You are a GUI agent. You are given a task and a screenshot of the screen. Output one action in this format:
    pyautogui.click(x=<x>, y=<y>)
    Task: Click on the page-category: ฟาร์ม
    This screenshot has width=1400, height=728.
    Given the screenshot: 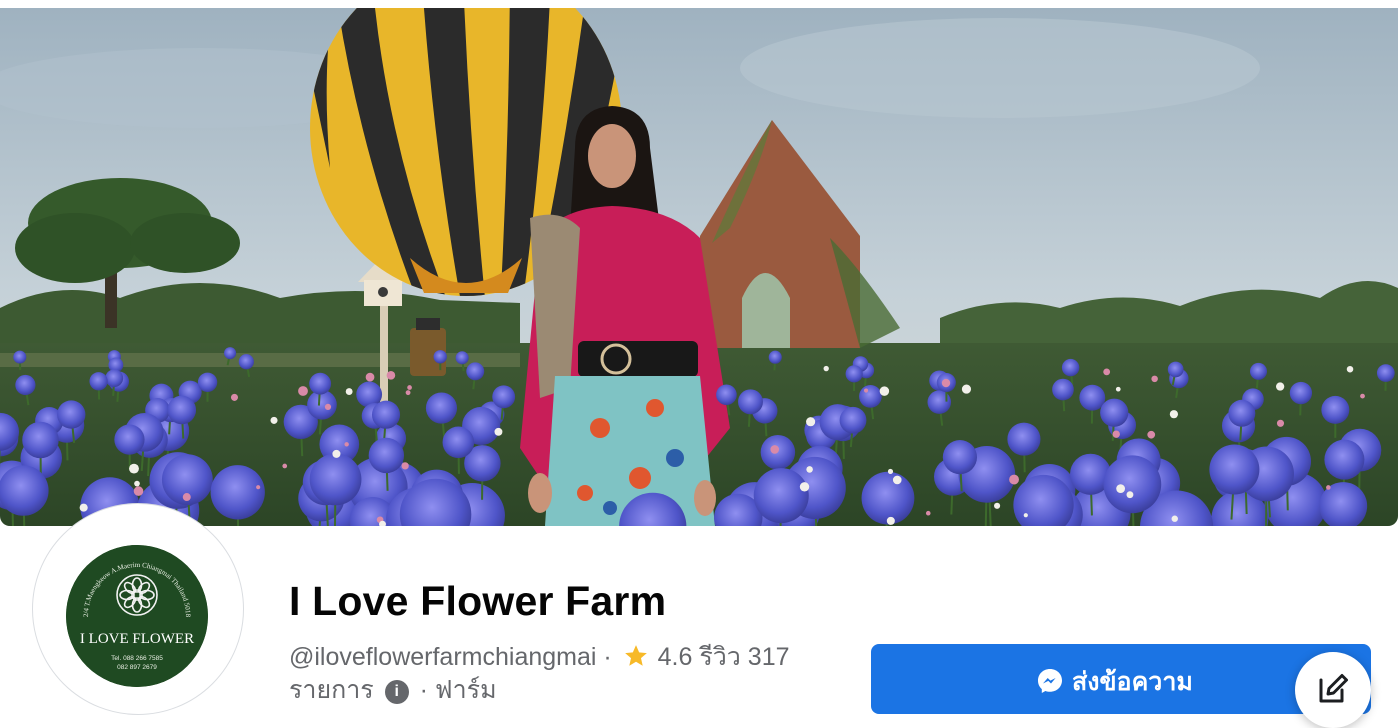 What is the action you would take?
    pyautogui.click(x=466, y=690)
    